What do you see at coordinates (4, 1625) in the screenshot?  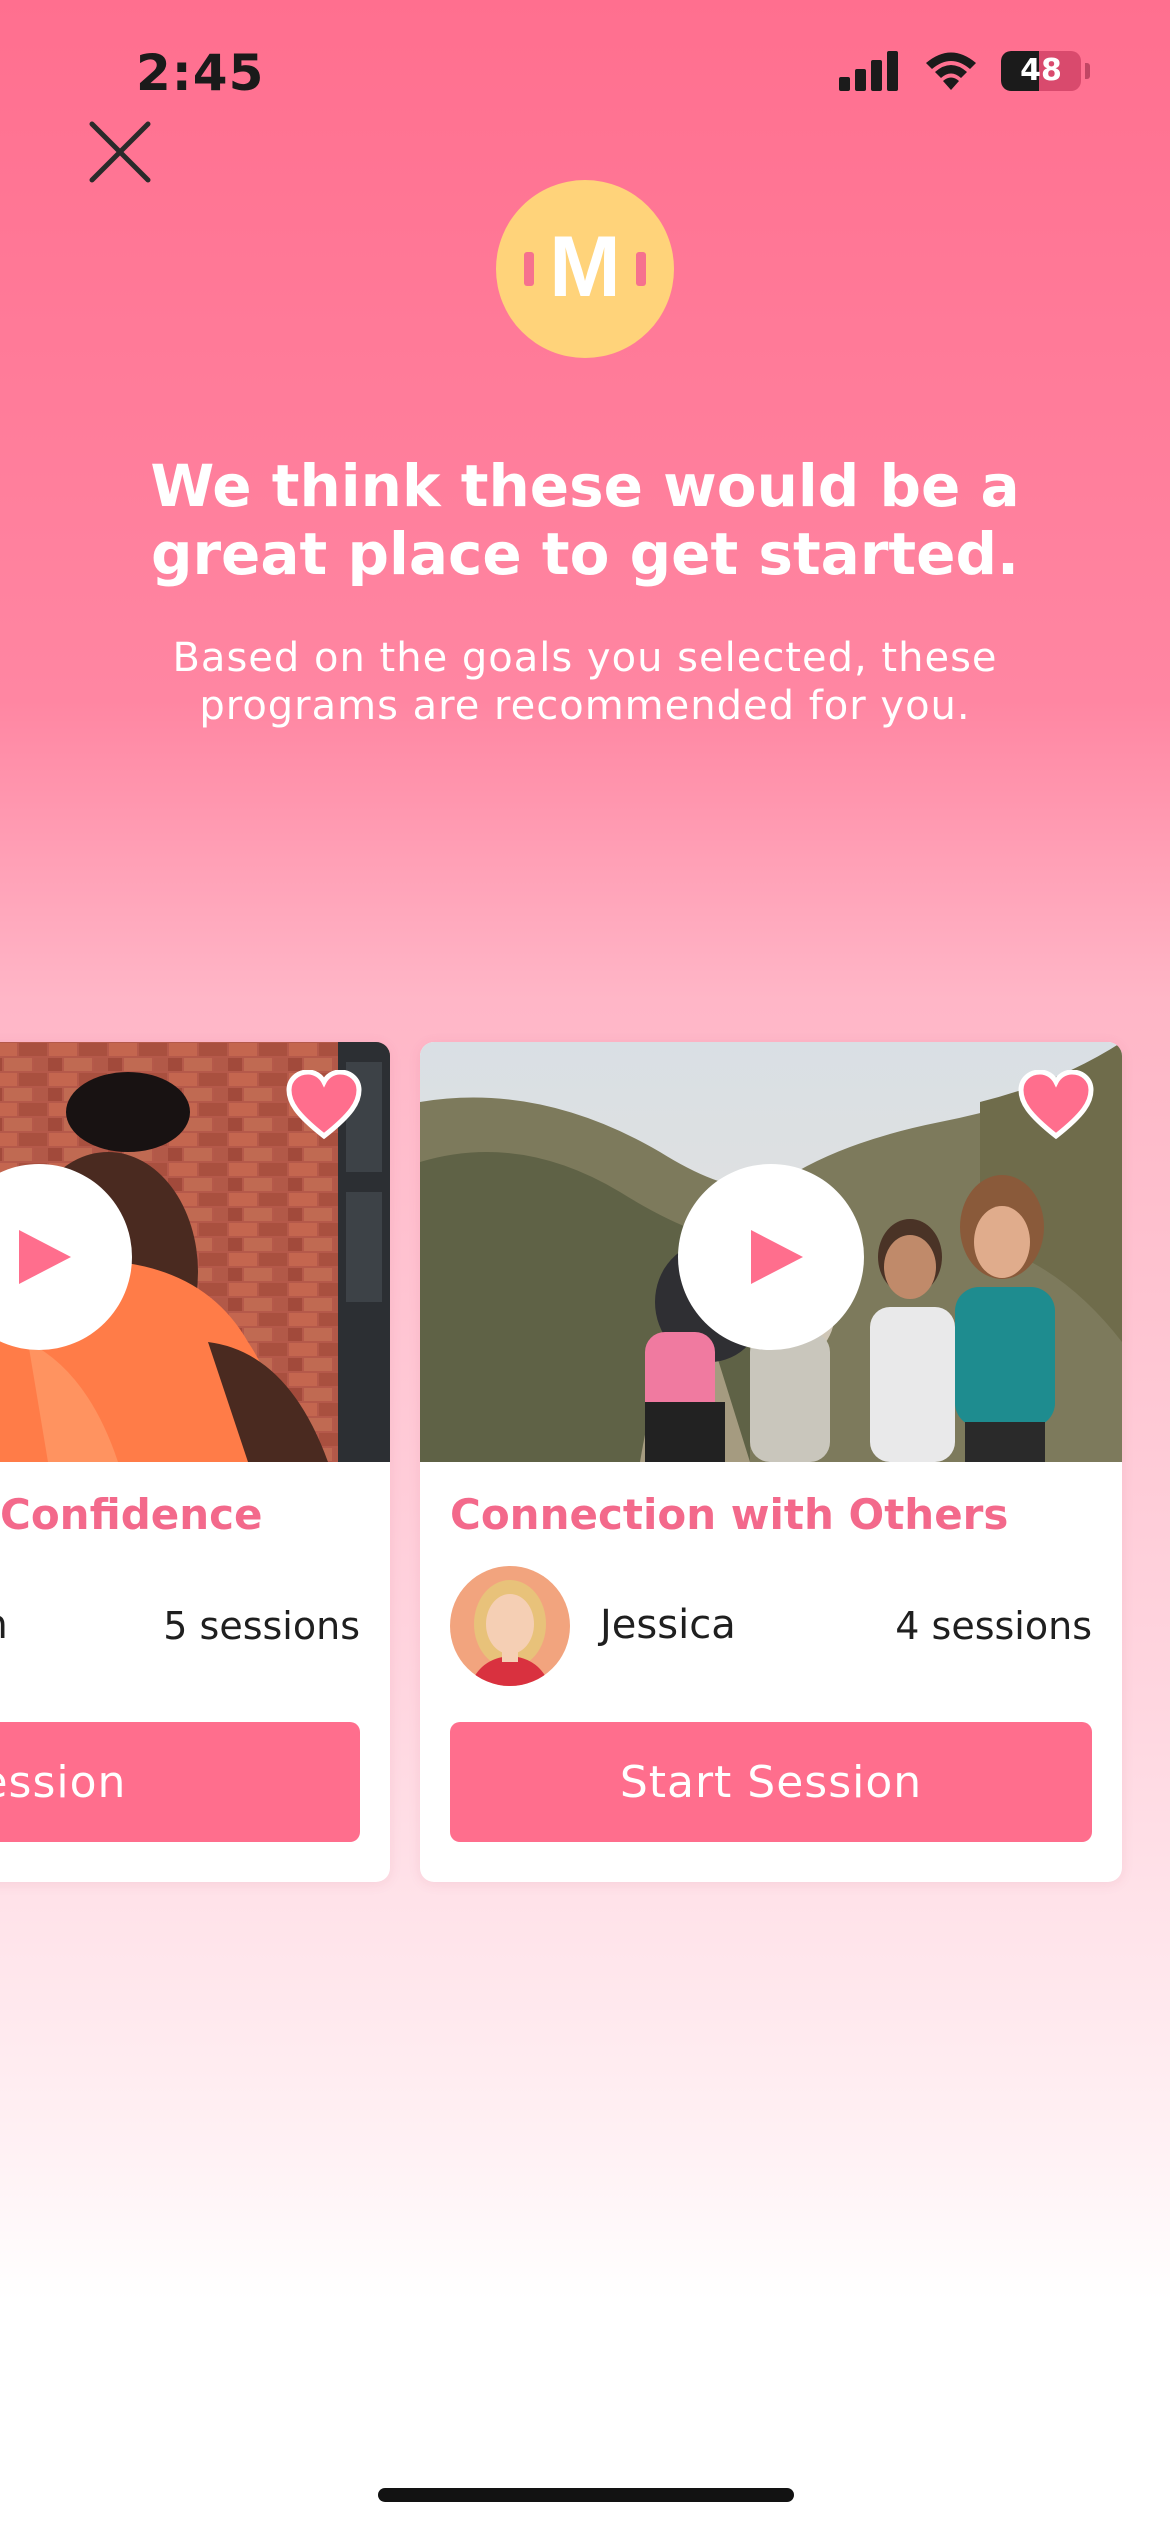 I see `instructor-name: ah` at bounding box center [4, 1625].